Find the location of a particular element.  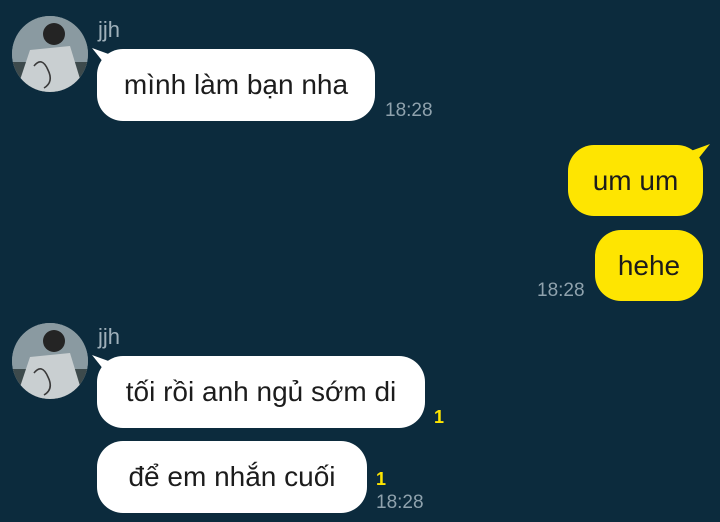

message-bubble: um um is located at coordinates (635, 180).